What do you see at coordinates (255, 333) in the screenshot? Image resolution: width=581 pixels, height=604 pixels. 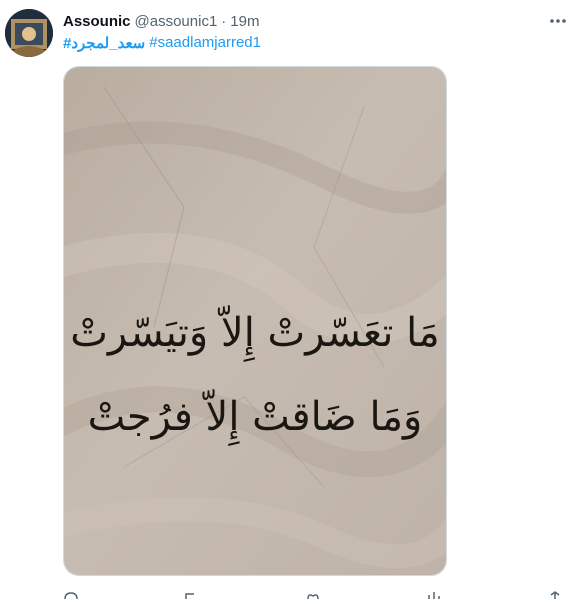 I see `image-quote-line-1: مَا تعَسّرتْ إِلاّ وَتيَسّرتْ` at bounding box center [255, 333].